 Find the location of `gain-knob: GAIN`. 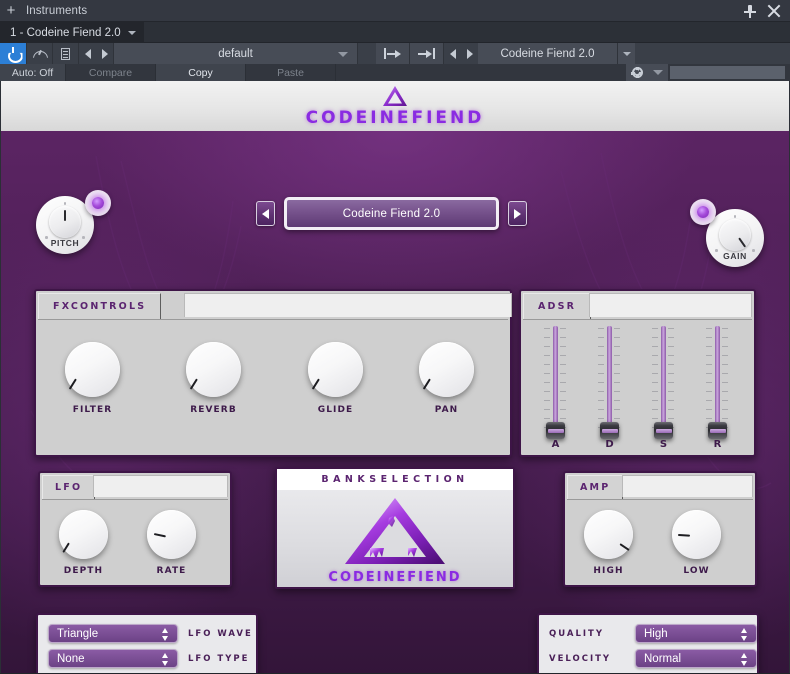

gain-knob: GAIN is located at coordinates (727, 233).